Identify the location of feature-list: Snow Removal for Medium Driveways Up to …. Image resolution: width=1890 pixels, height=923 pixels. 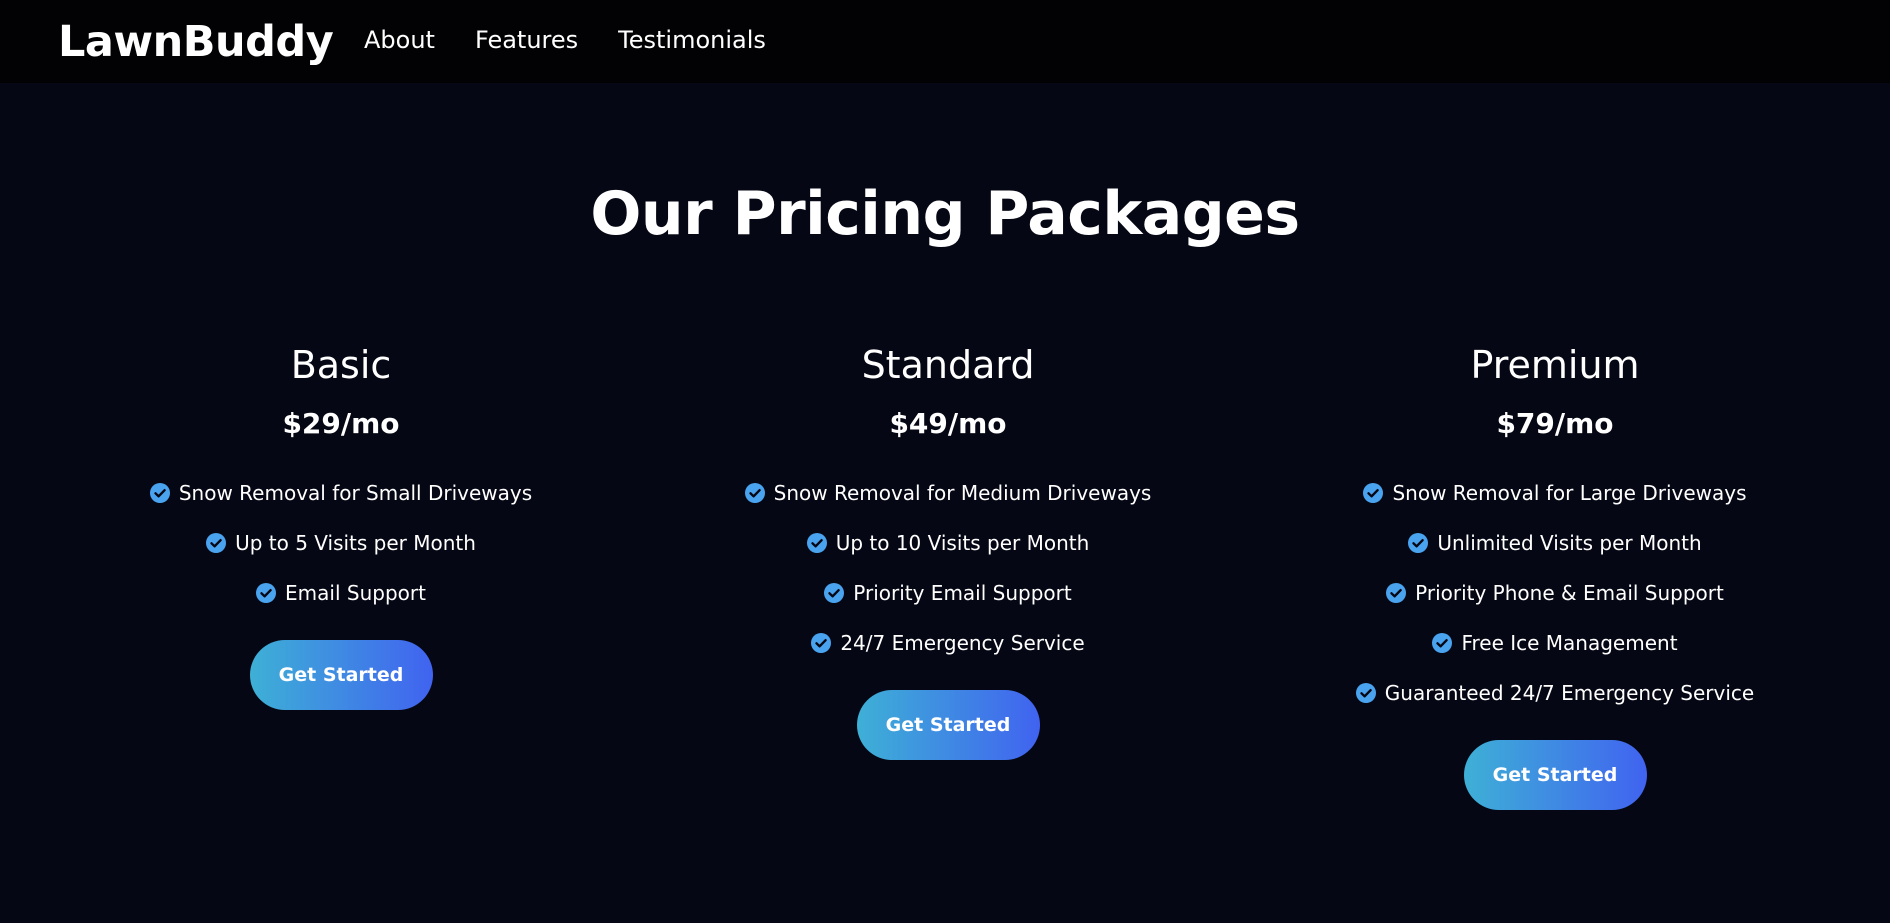
(948, 568).